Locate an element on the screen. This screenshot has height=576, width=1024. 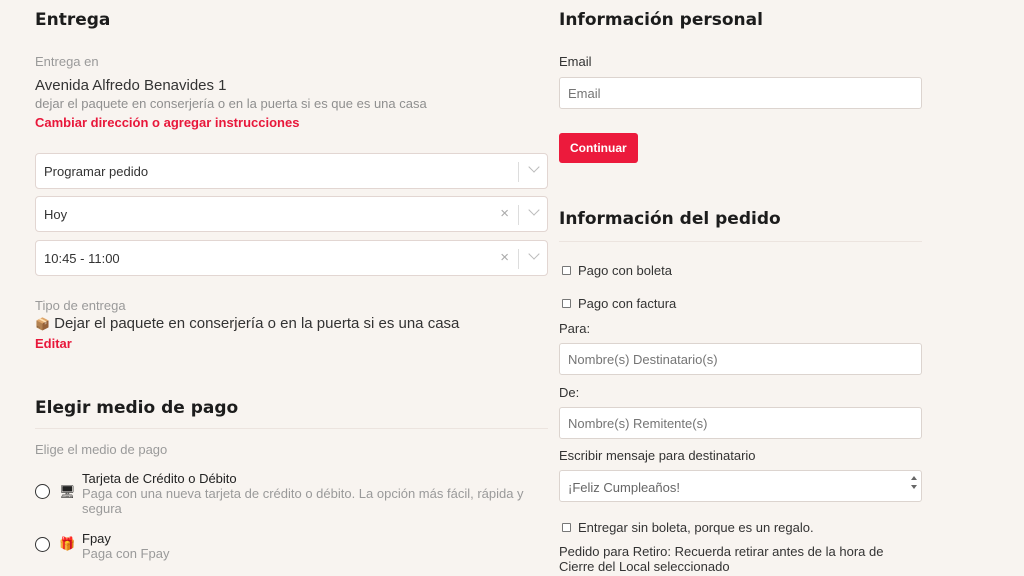
de-label: De: is located at coordinates (569, 392).